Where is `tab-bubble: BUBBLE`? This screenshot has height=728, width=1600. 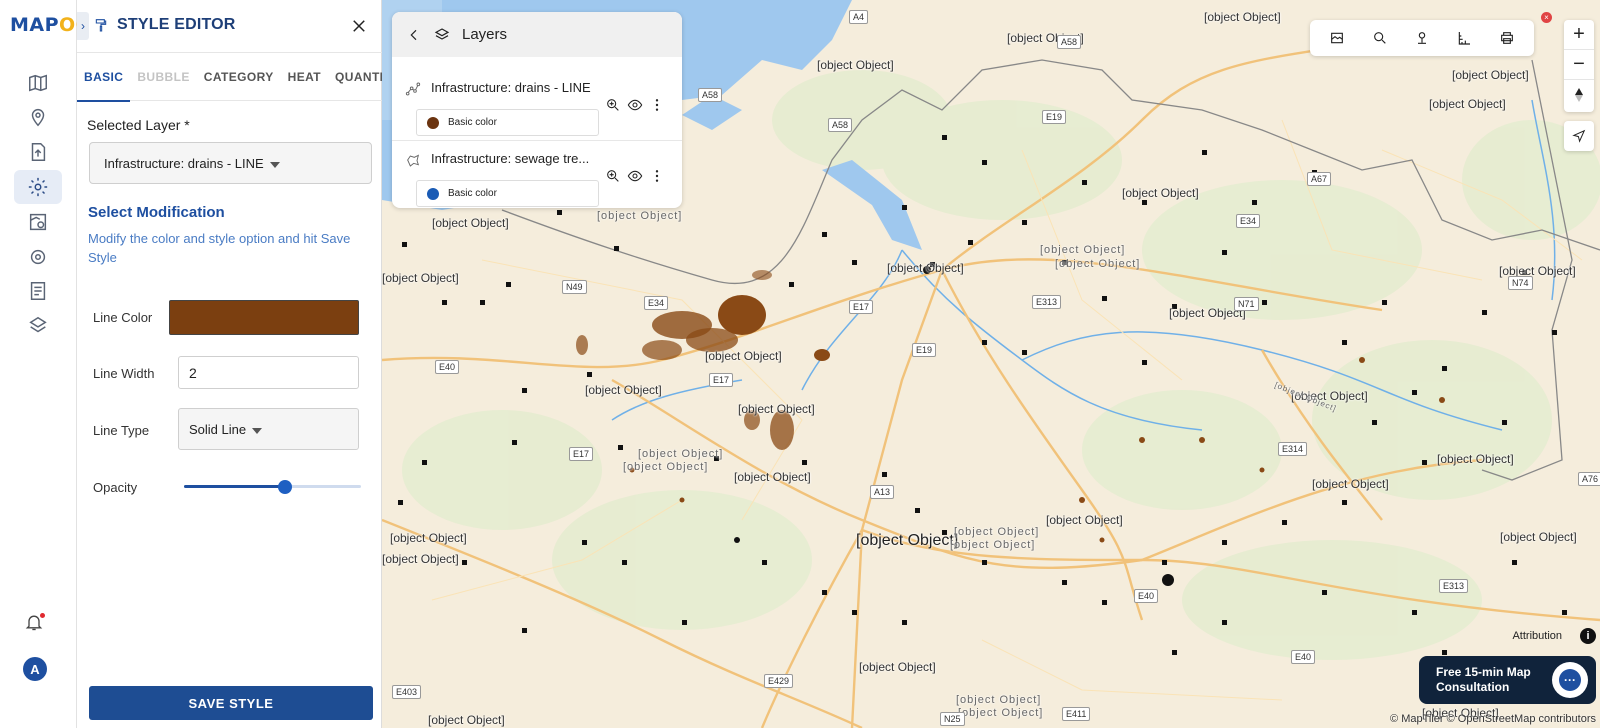
tab-bubble: BUBBLE is located at coordinates (163, 77).